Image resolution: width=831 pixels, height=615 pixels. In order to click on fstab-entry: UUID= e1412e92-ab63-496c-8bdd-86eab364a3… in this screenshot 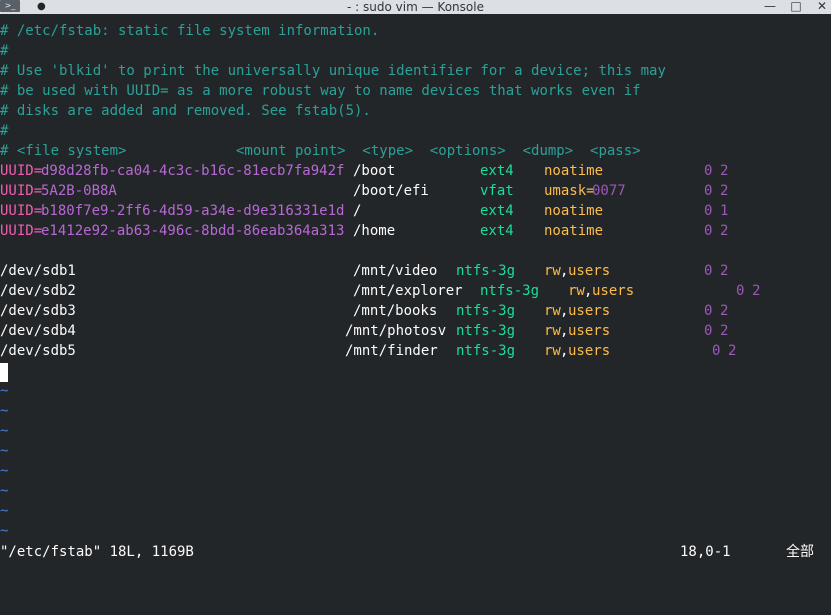, I will do `click(415, 231)`.